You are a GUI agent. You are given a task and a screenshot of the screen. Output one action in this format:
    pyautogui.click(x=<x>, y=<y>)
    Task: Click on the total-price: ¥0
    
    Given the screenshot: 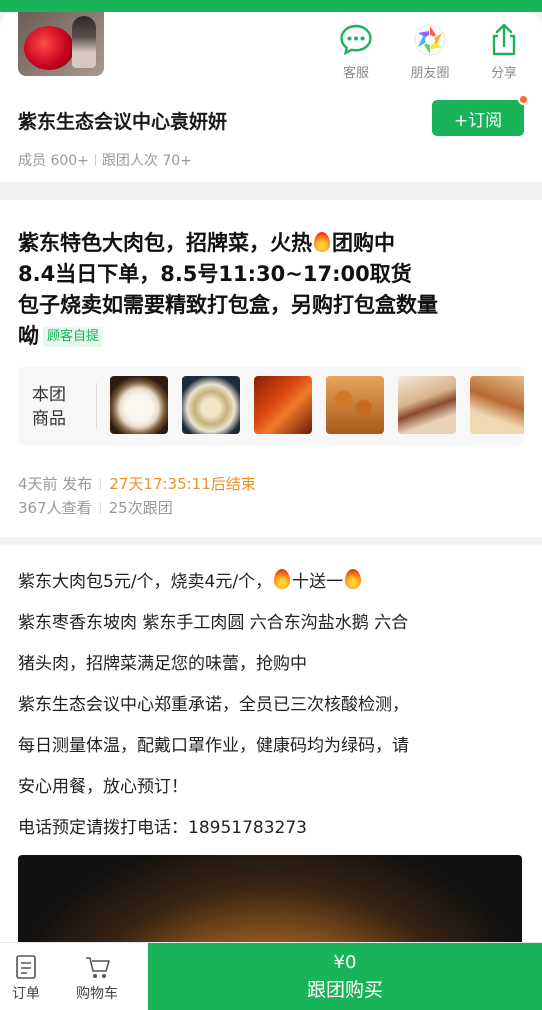 What is the action you would take?
    pyautogui.click(x=345, y=962)
    